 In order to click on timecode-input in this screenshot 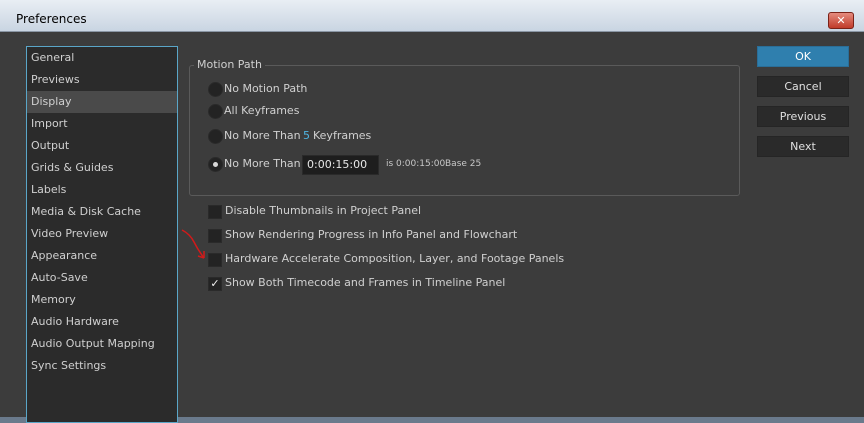, I will do `click(340, 165)`.